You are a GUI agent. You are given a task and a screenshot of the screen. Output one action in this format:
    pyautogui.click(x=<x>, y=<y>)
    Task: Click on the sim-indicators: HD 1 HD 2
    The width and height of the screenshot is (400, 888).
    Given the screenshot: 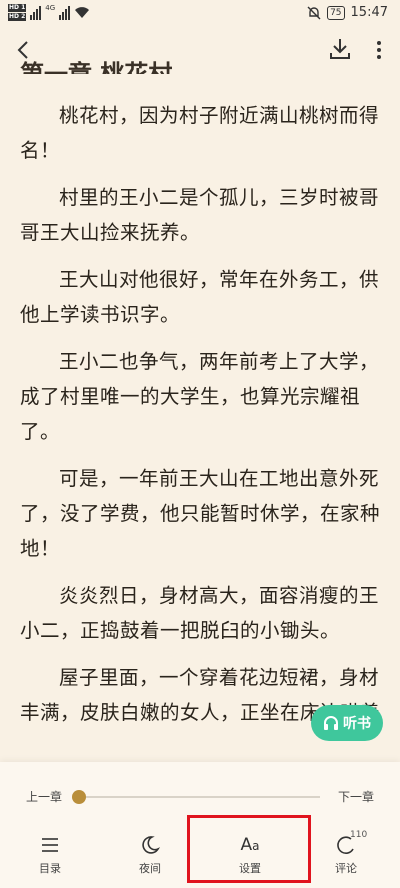 What is the action you would take?
    pyautogui.click(x=17, y=12)
    